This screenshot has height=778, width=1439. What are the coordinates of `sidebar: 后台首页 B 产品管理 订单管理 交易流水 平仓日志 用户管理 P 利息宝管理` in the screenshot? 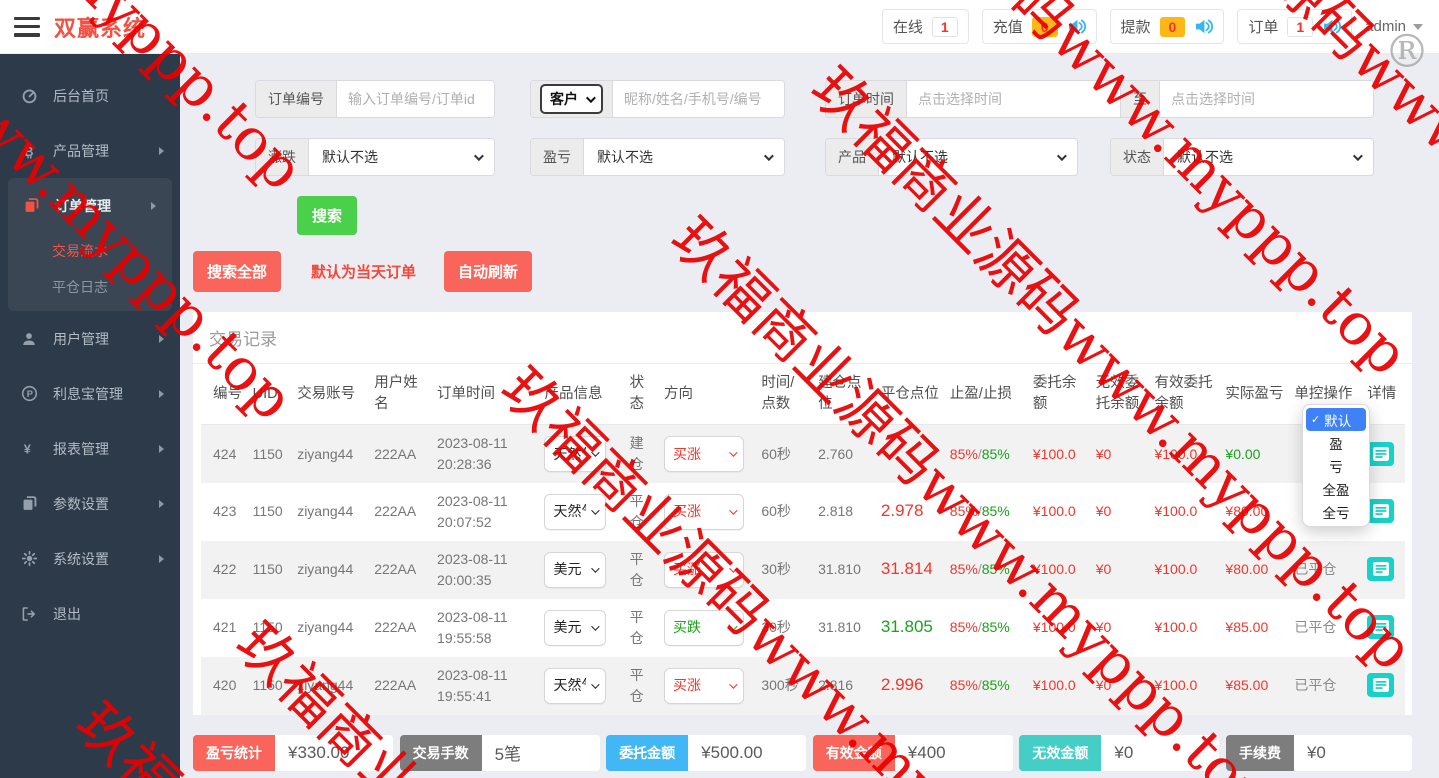 It's located at (90, 416).